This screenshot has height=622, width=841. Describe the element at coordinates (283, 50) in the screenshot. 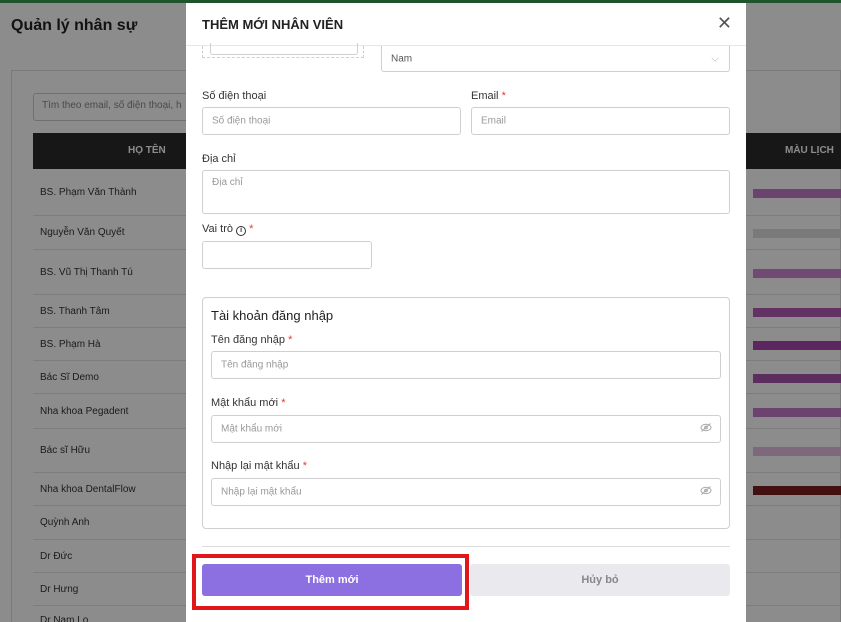

I see `avatar-upload-box` at that location.